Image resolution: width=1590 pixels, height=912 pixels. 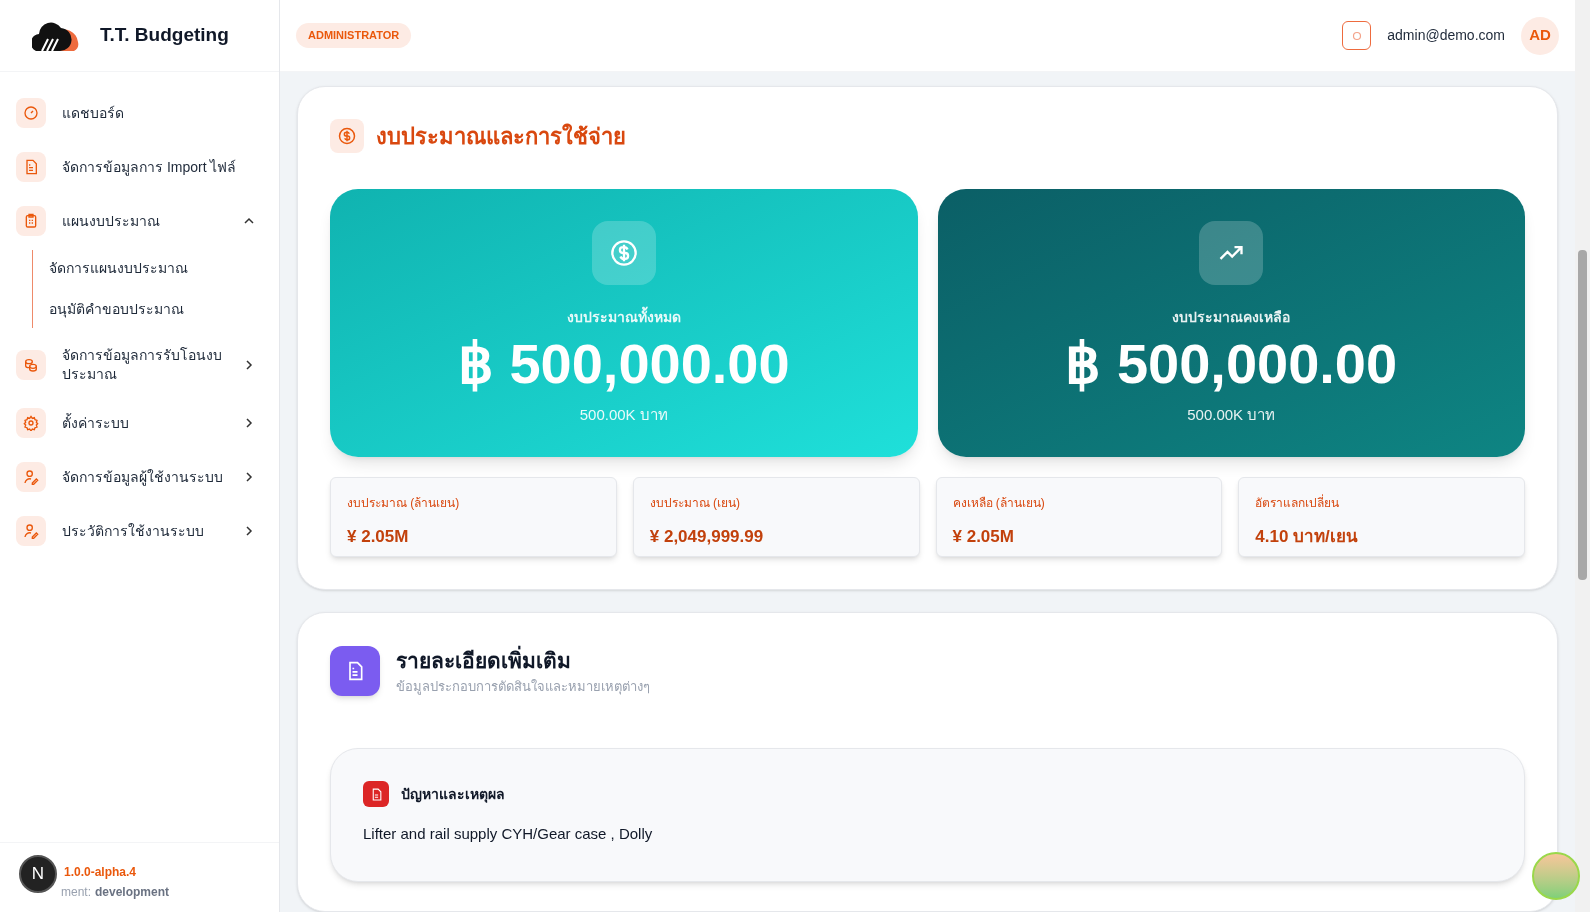 I want to click on stat-label: คงเหลือ (ล้านเยน), so click(x=999, y=503).